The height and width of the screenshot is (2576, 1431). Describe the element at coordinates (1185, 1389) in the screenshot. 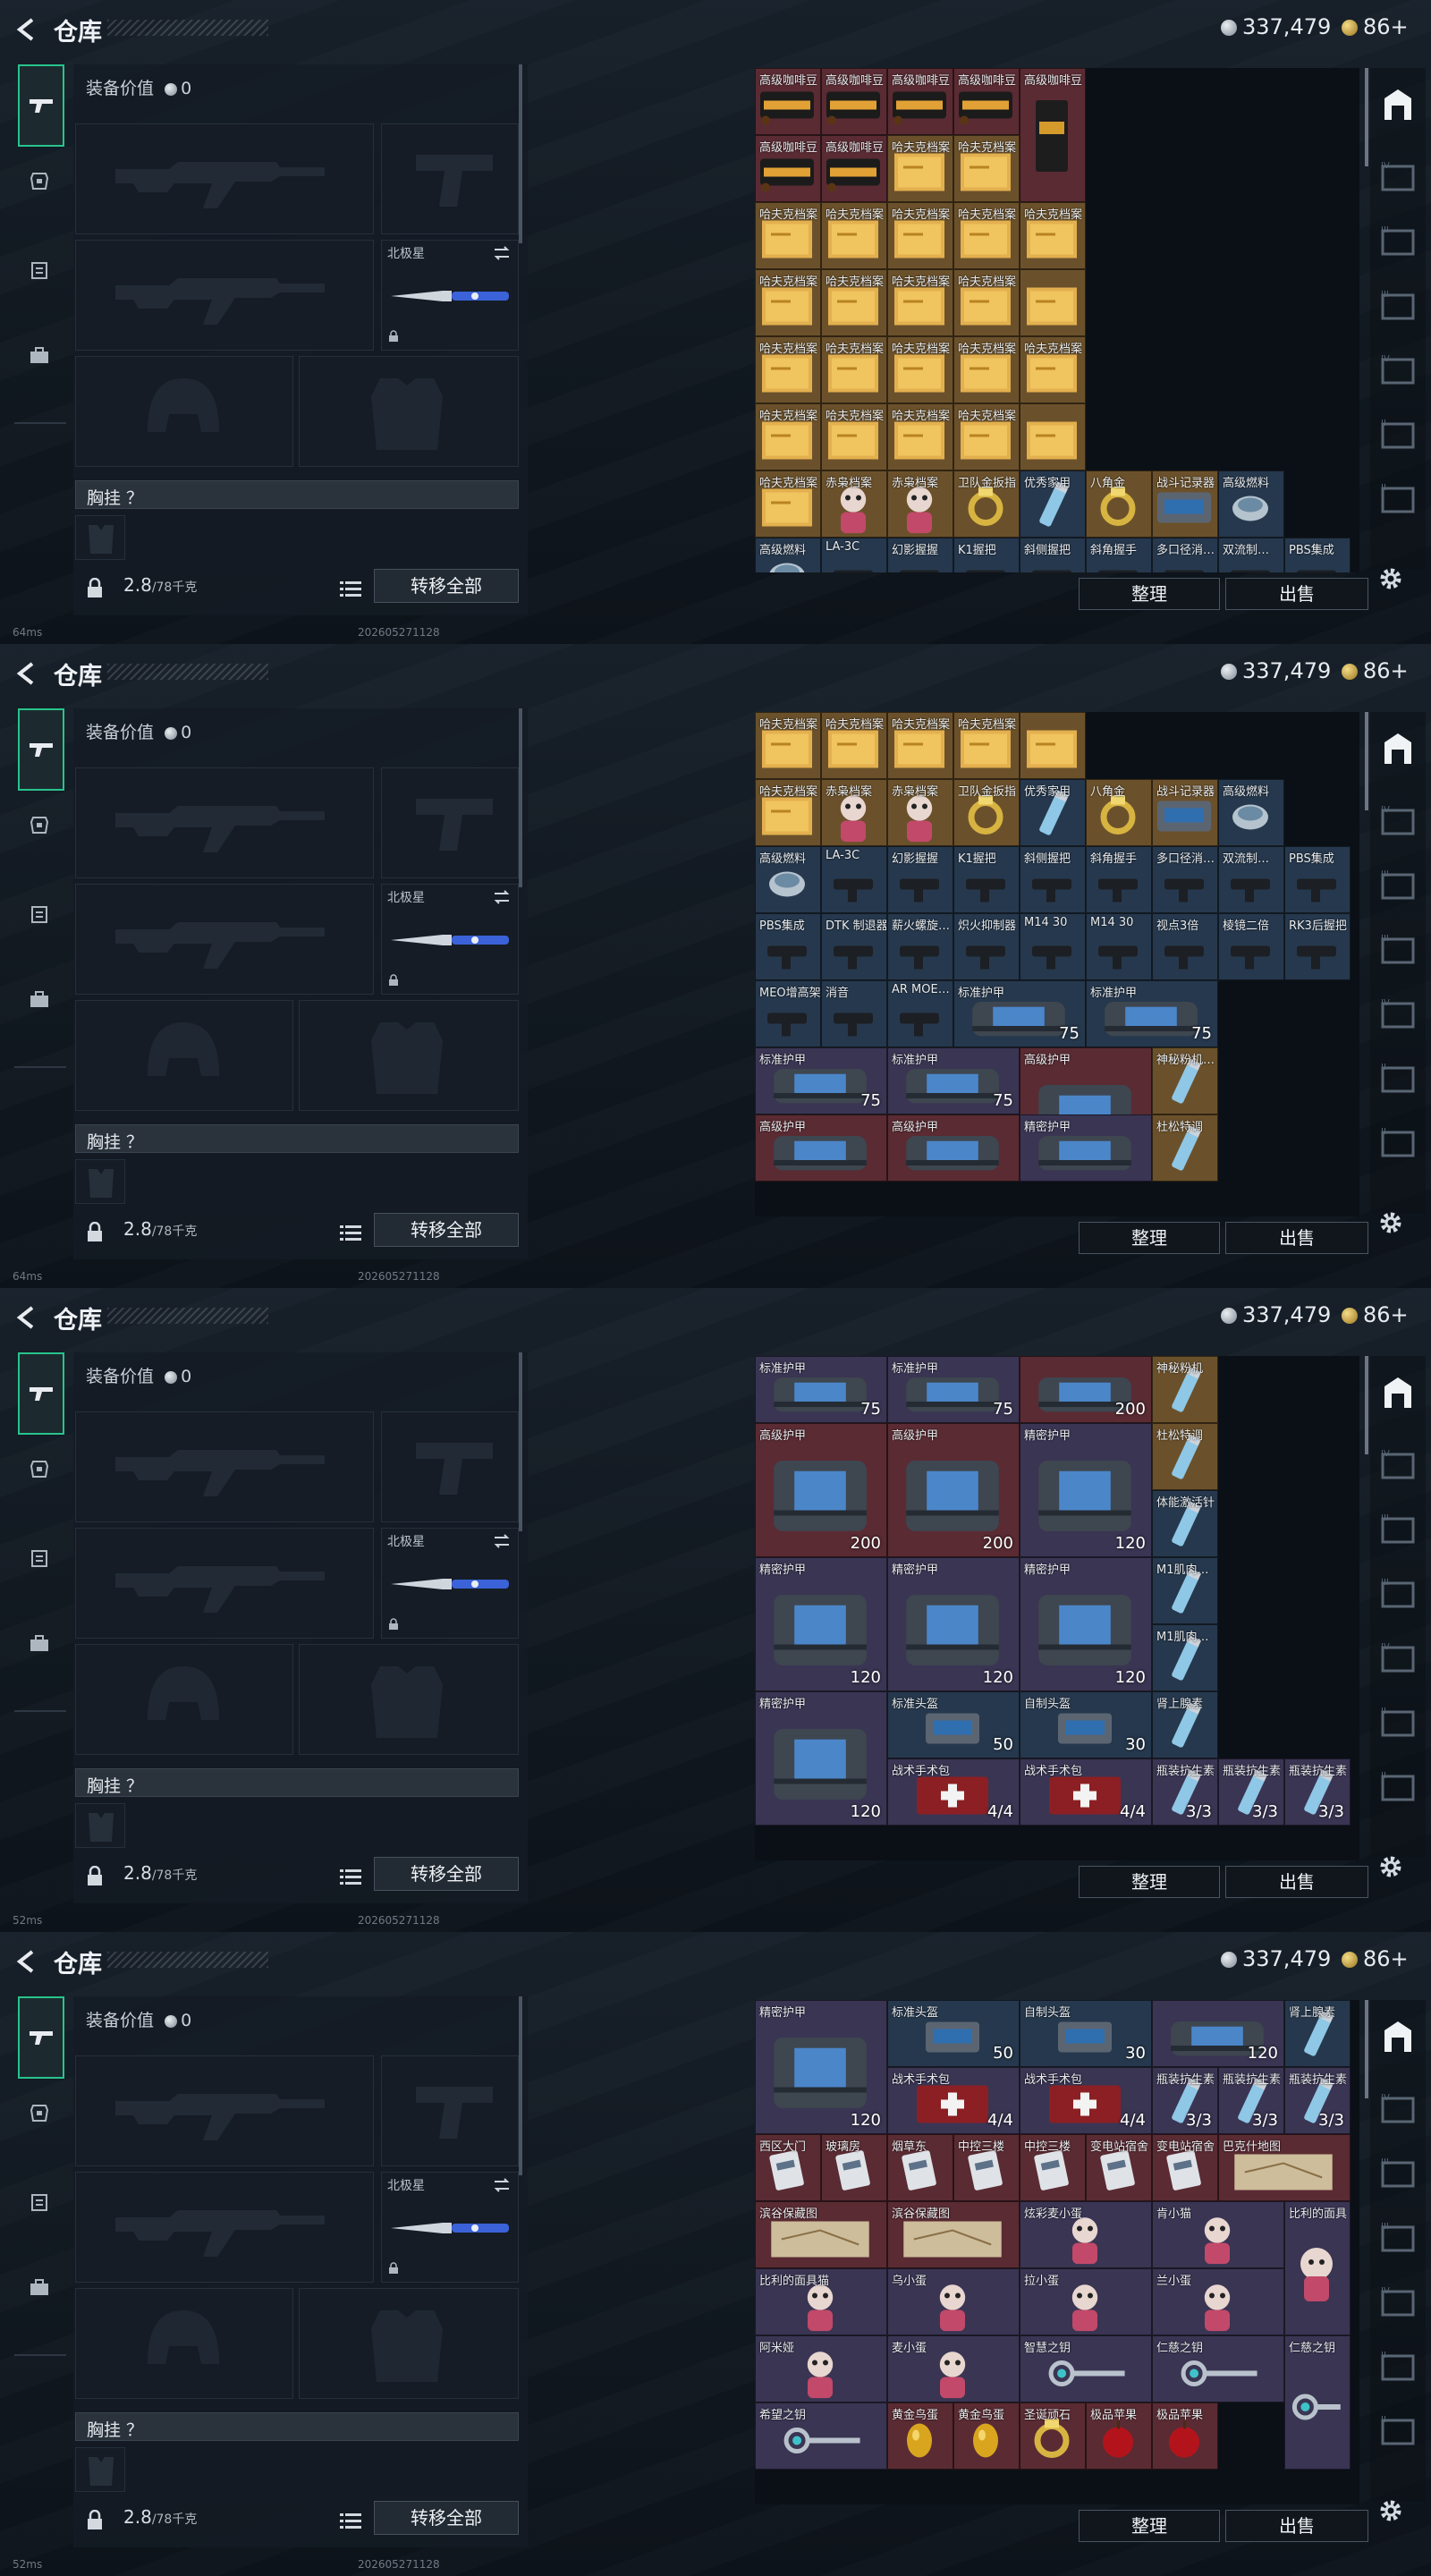

I see `inventory-item: 神秘粉机` at that location.